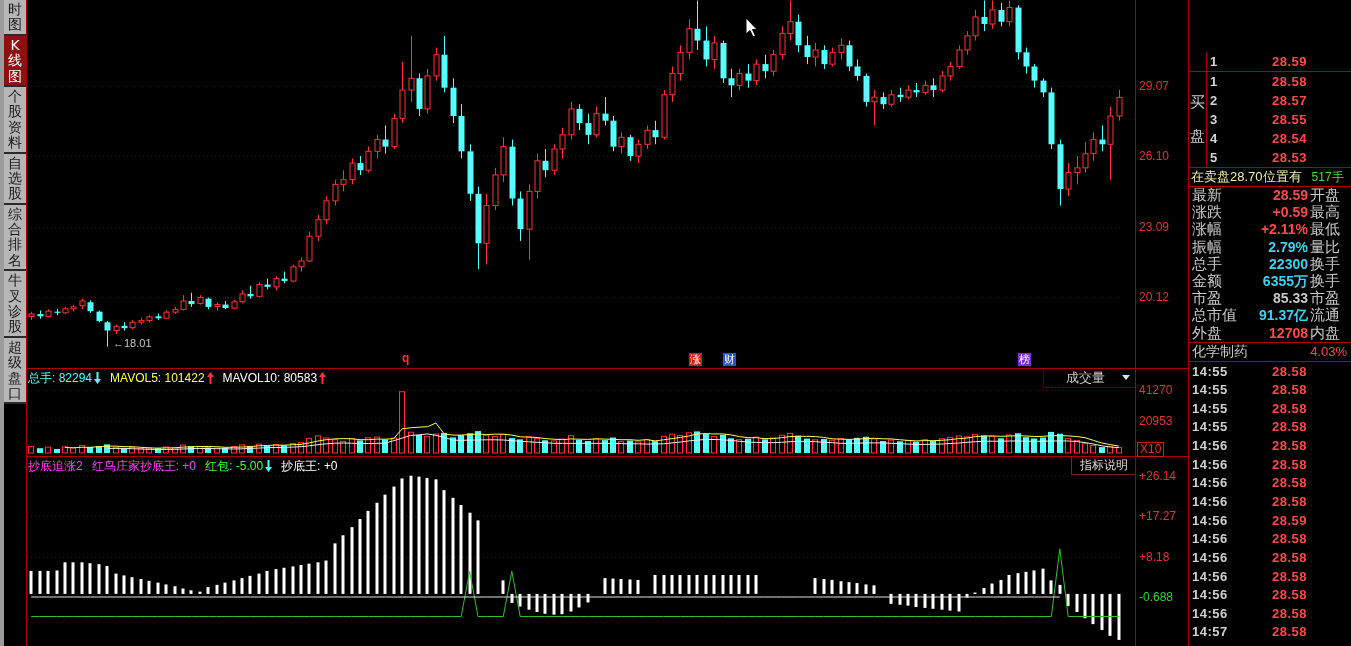  What do you see at coordinates (1103, 466) in the screenshot?
I see `indicator-help-button: 指标说明` at bounding box center [1103, 466].